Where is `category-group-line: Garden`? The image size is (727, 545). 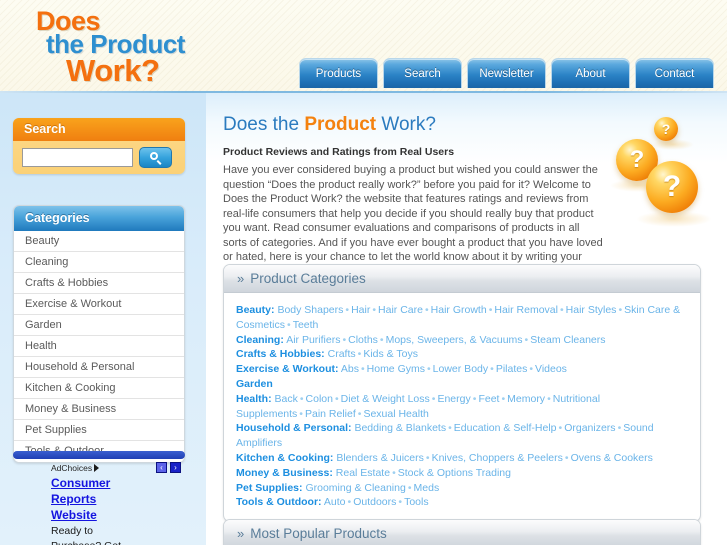 category-group-line: Garden is located at coordinates (462, 384).